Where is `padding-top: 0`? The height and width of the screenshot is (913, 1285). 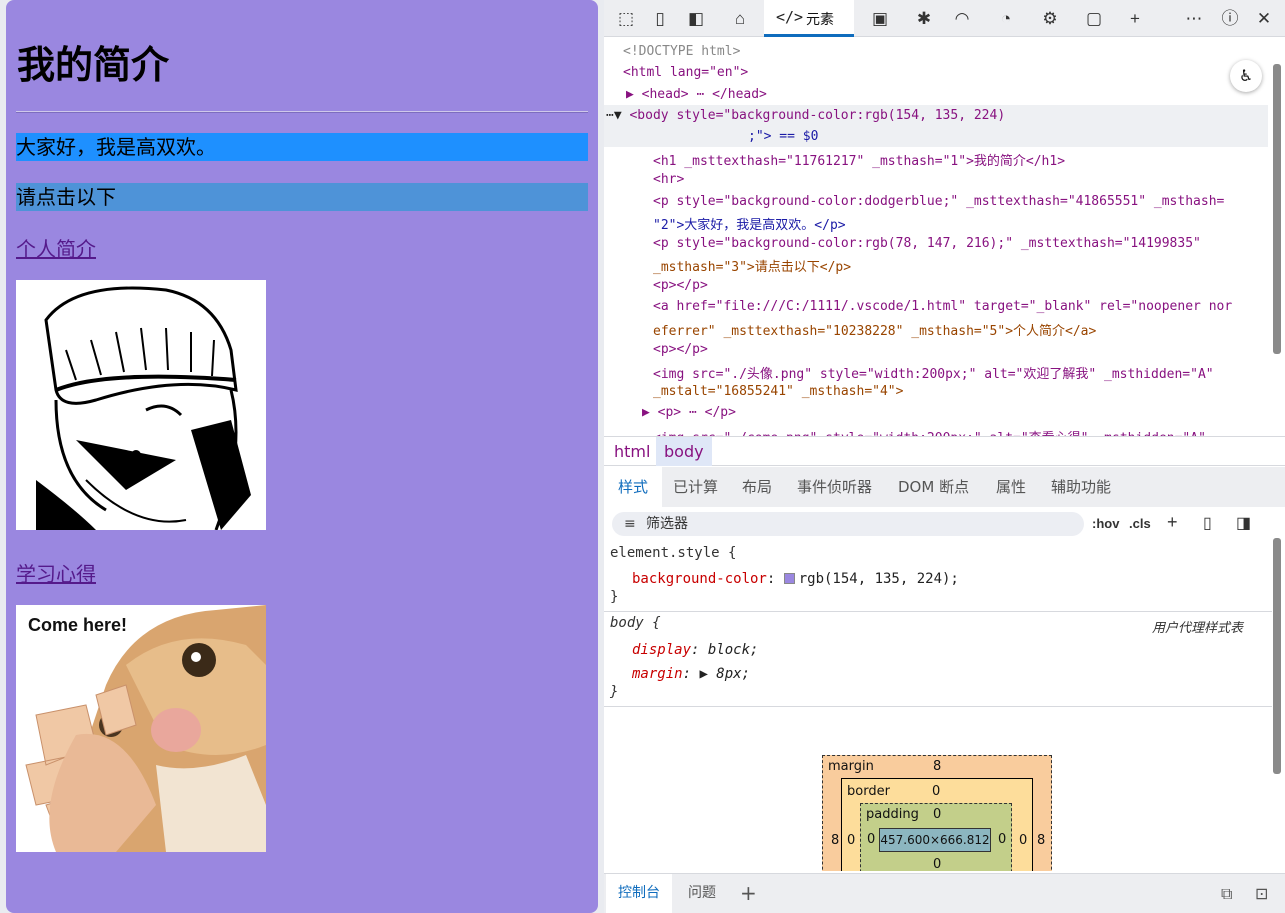
padding-top: 0 is located at coordinates (937, 814).